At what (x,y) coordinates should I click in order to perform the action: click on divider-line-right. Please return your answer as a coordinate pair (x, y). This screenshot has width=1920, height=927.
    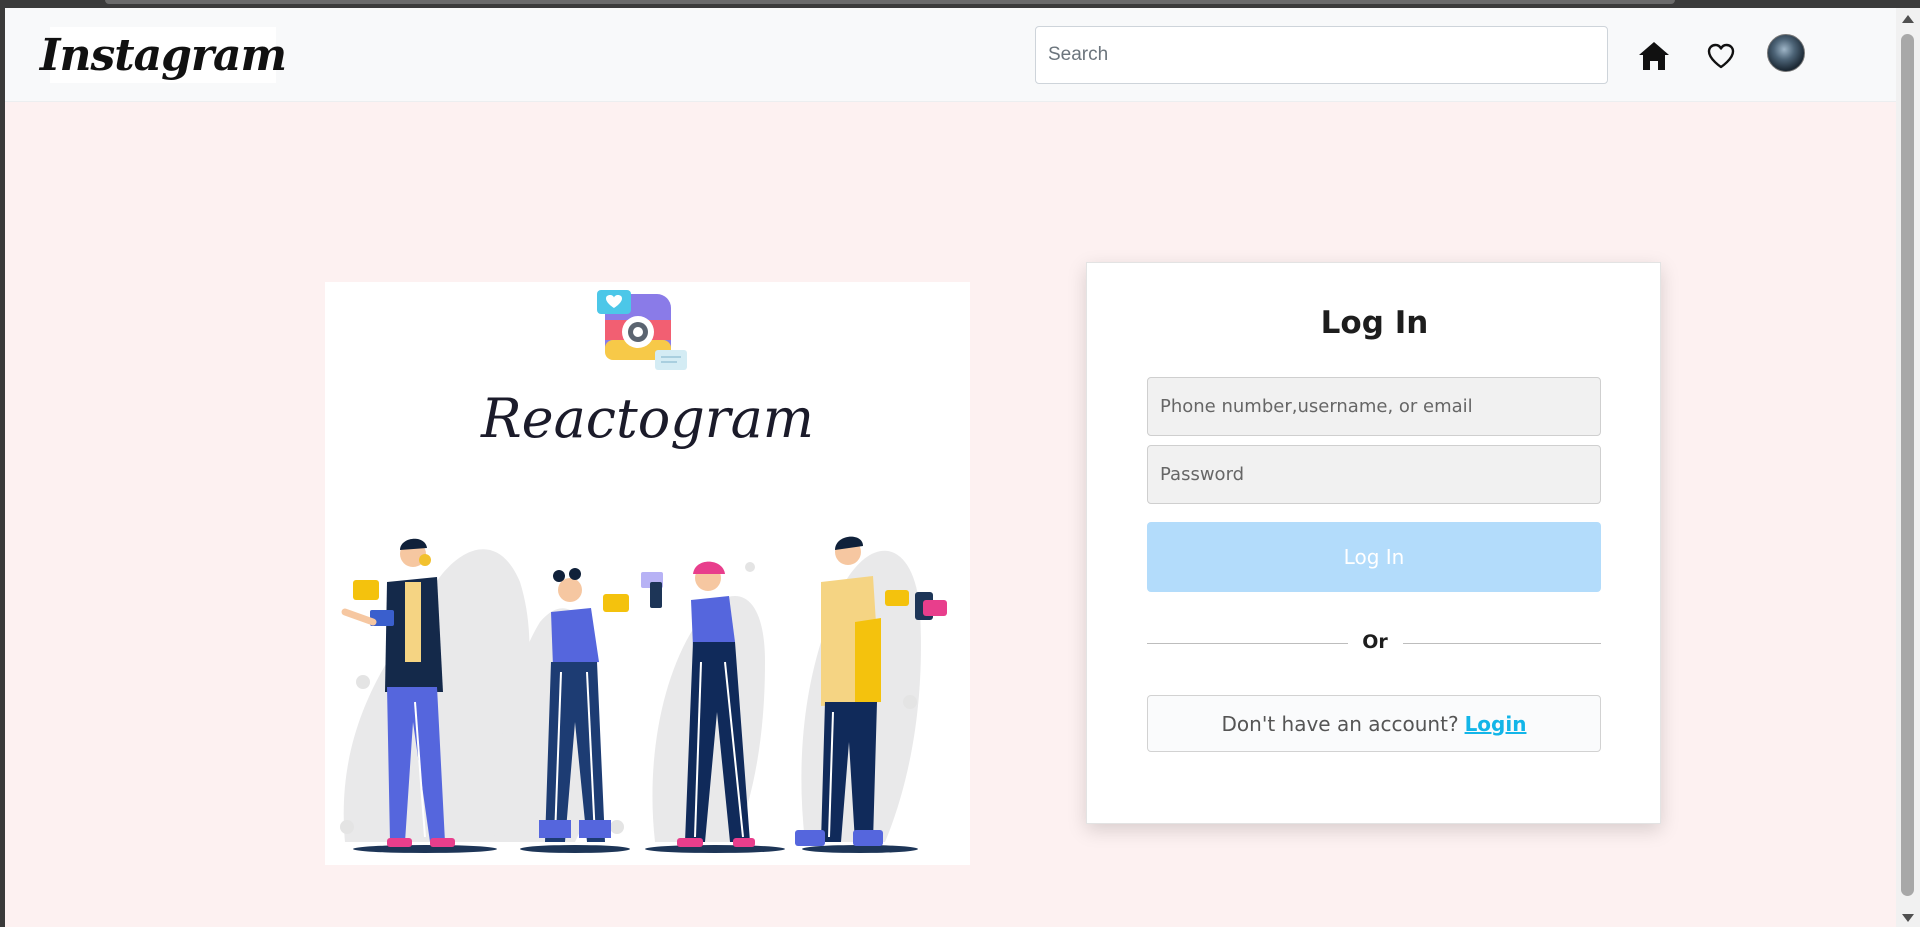
    Looking at the image, I should click on (1502, 643).